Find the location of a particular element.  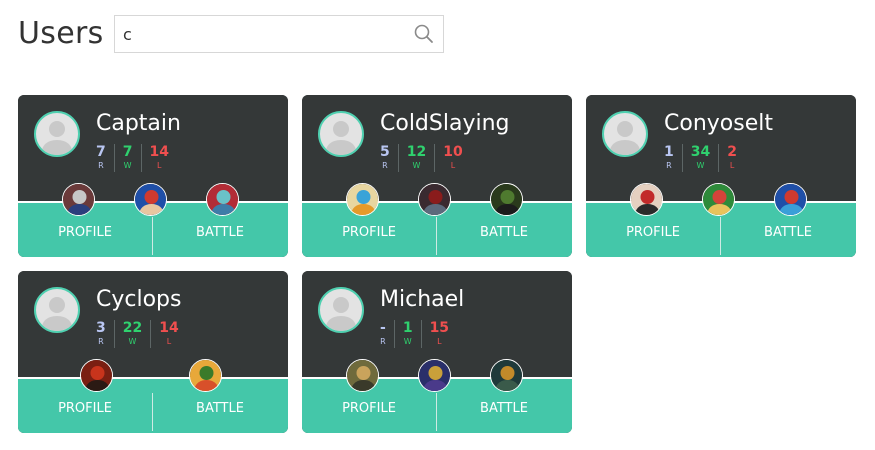

user-card: Cyclops 3 R 22 W 14 L PROFILE BATTLE is located at coordinates (153, 352).